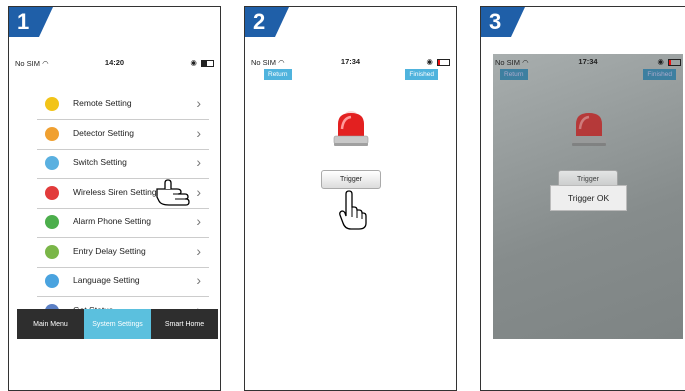  I want to click on language-icon, so click(52, 281).